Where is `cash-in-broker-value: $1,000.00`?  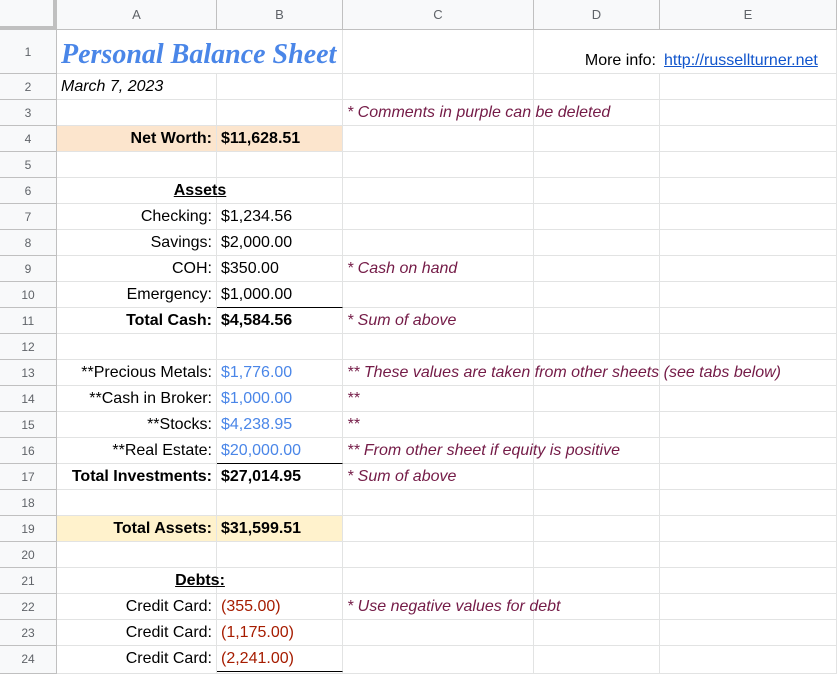 cash-in-broker-value: $1,000.00 is located at coordinates (280, 399).